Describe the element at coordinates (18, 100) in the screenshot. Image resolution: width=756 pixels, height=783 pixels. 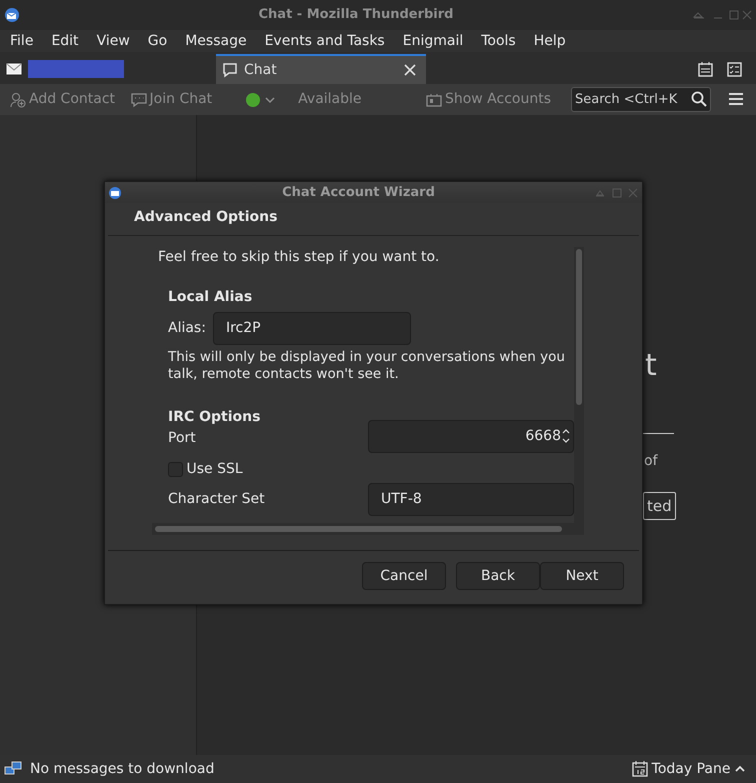
I see `add-person-icon` at that location.